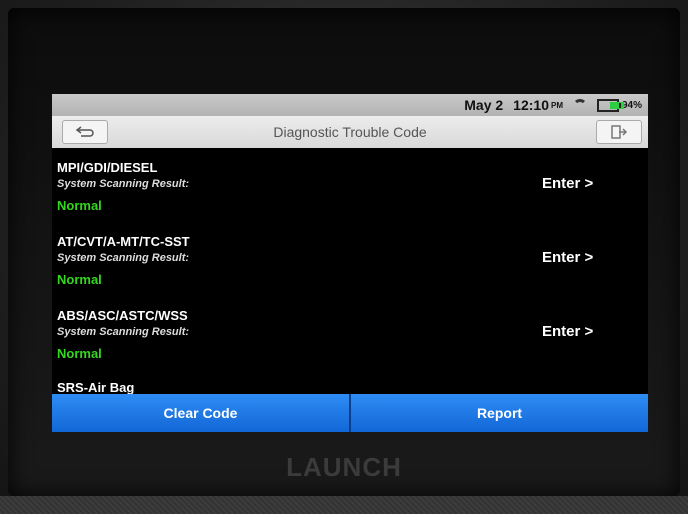  What do you see at coordinates (96, 387) in the screenshot?
I see `system-name: SRS-Air Bag` at bounding box center [96, 387].